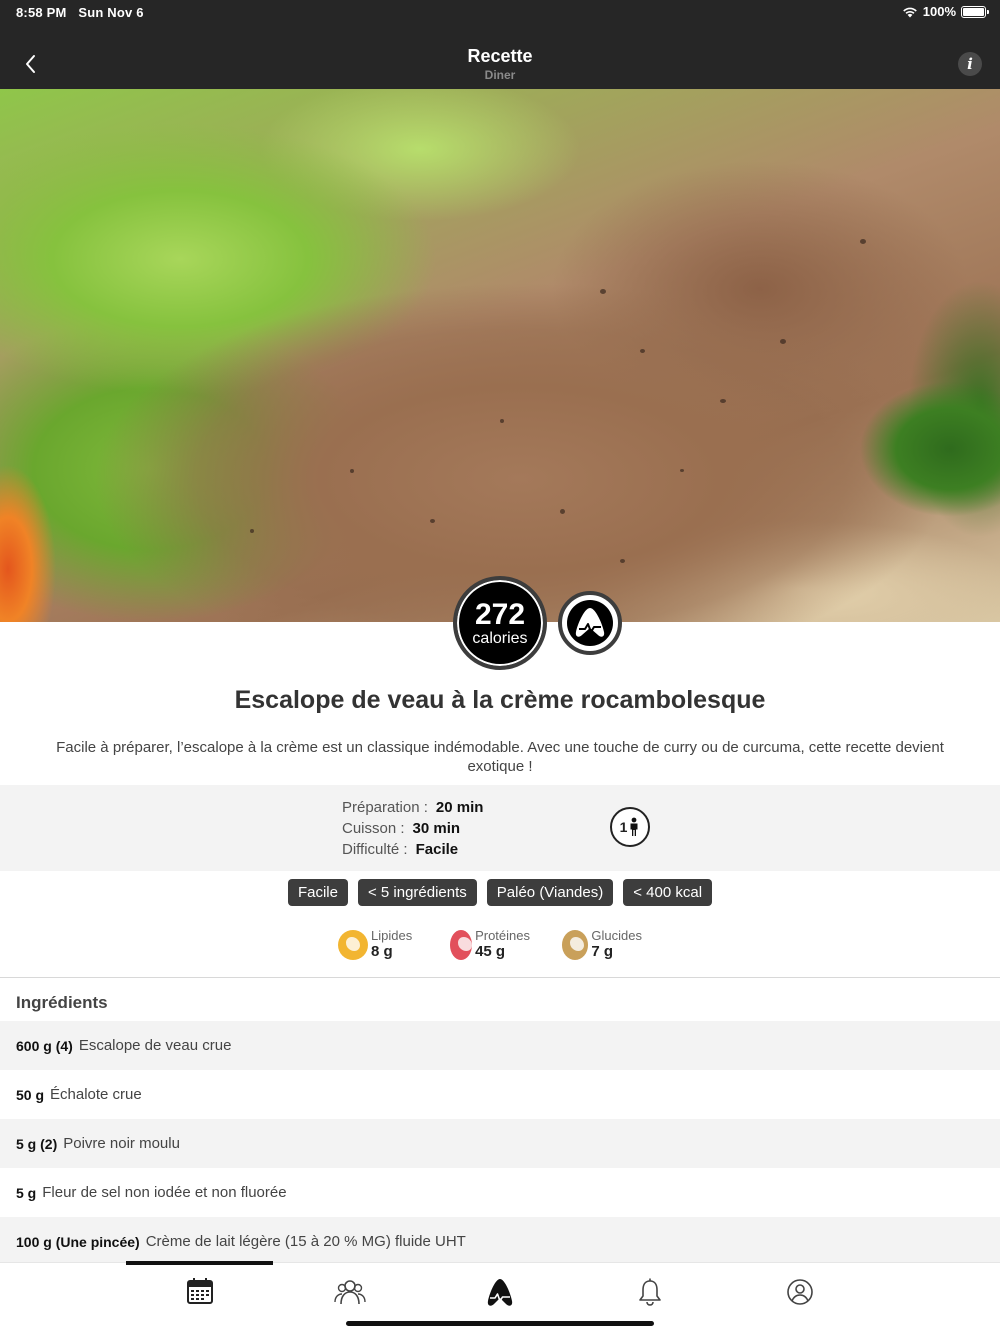 This screenshot has width=1000, height=1334. I want to click on wifi-icon, so click(909, 12).